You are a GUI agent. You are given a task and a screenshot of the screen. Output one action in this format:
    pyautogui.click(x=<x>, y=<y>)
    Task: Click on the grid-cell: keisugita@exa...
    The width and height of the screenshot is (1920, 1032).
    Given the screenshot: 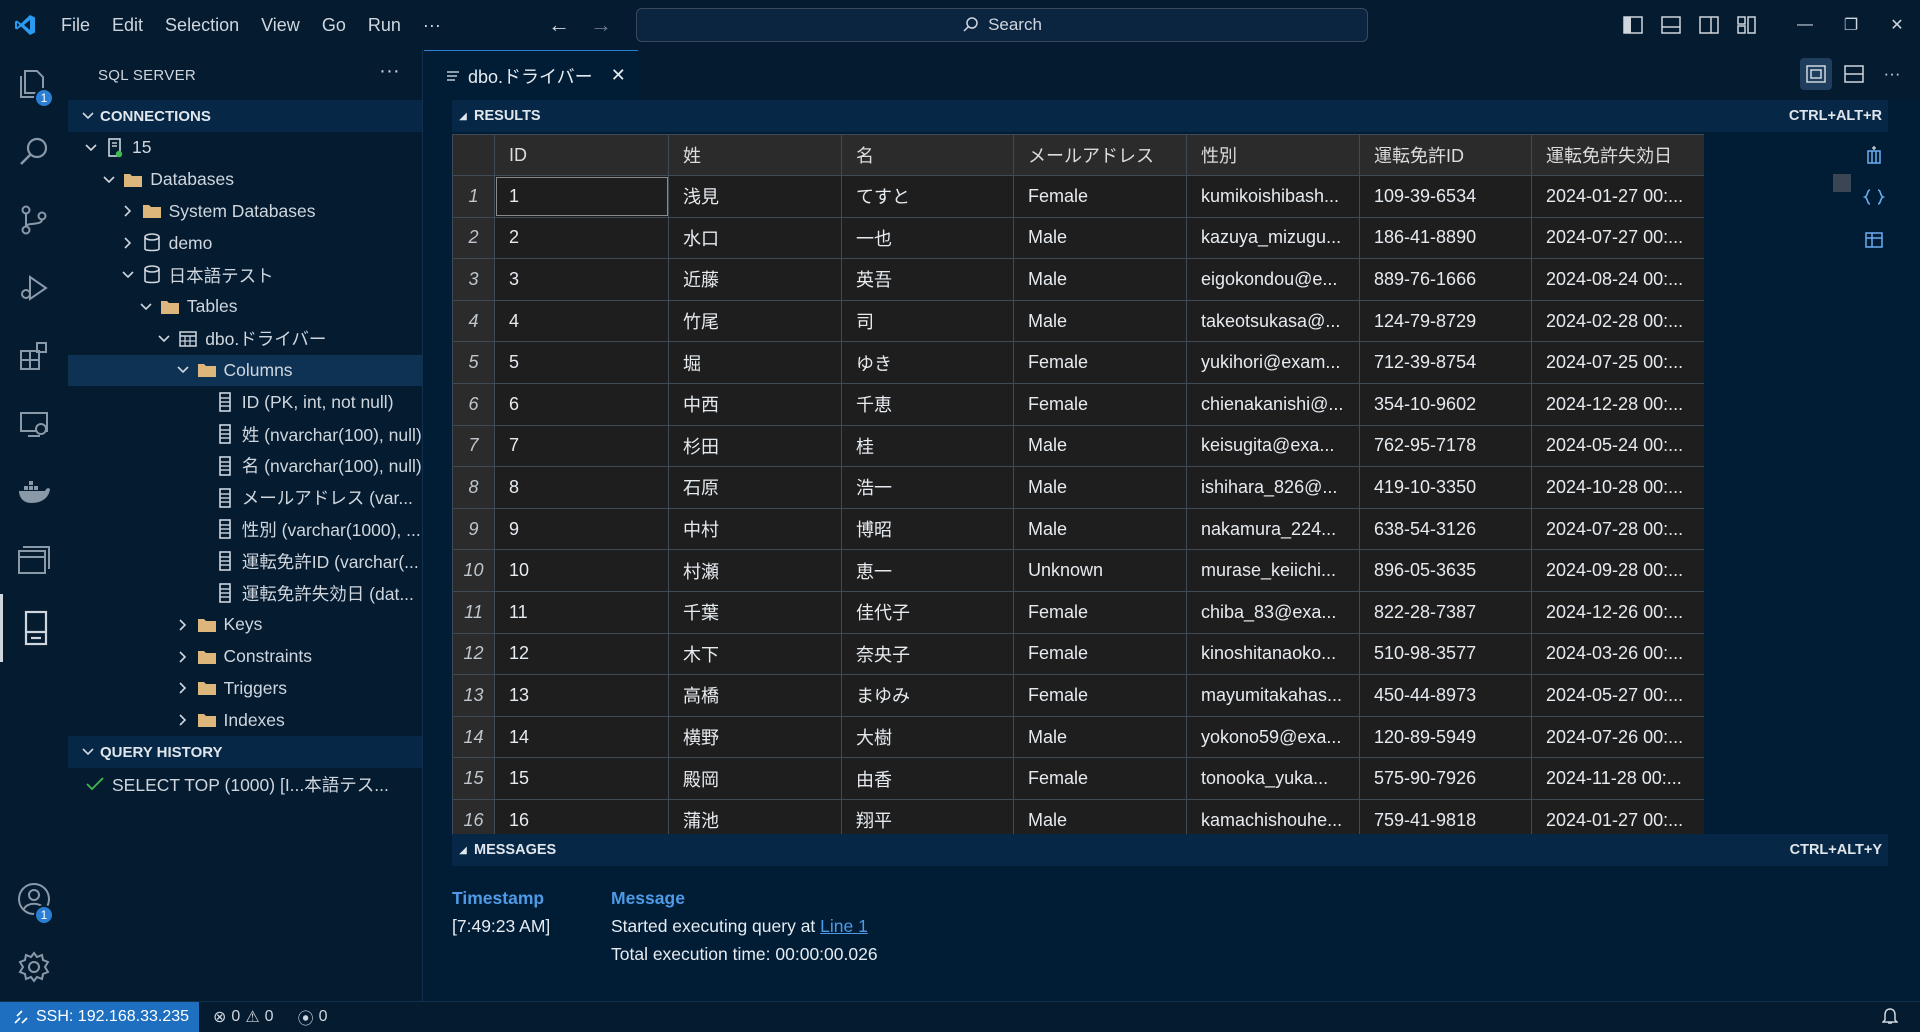 What is the action you would take?
    pyautogui.click(x=1273, y=446)
    